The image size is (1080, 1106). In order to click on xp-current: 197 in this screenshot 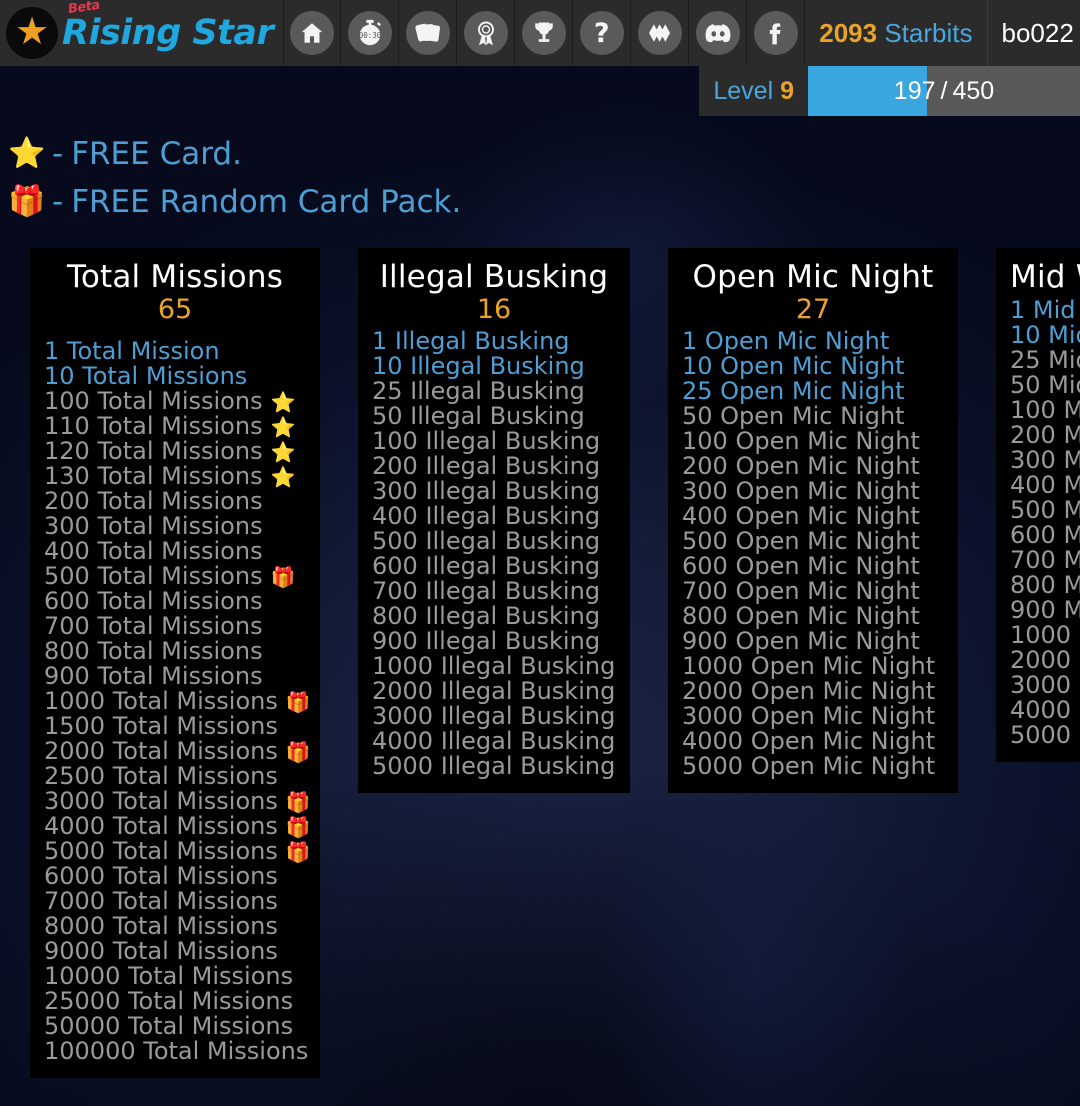, I will do `click(914, 90)`.